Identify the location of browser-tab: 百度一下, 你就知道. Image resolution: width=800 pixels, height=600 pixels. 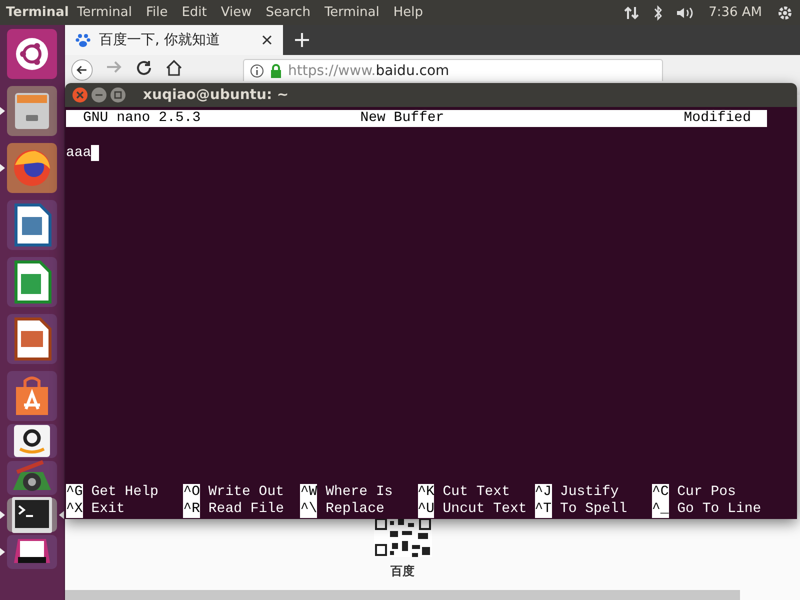
(174, 40).